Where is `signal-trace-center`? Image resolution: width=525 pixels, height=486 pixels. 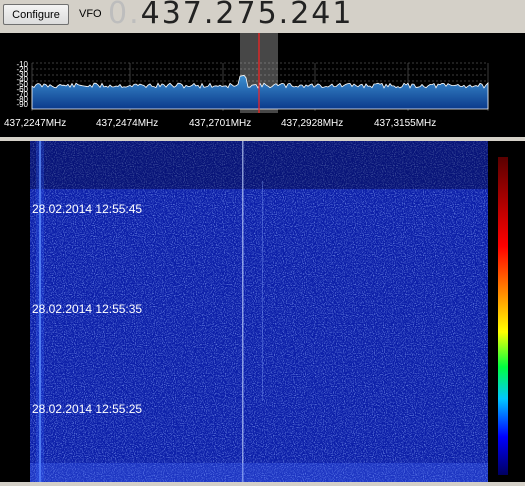
signal-trace-center is located at coordinates (243, 311).